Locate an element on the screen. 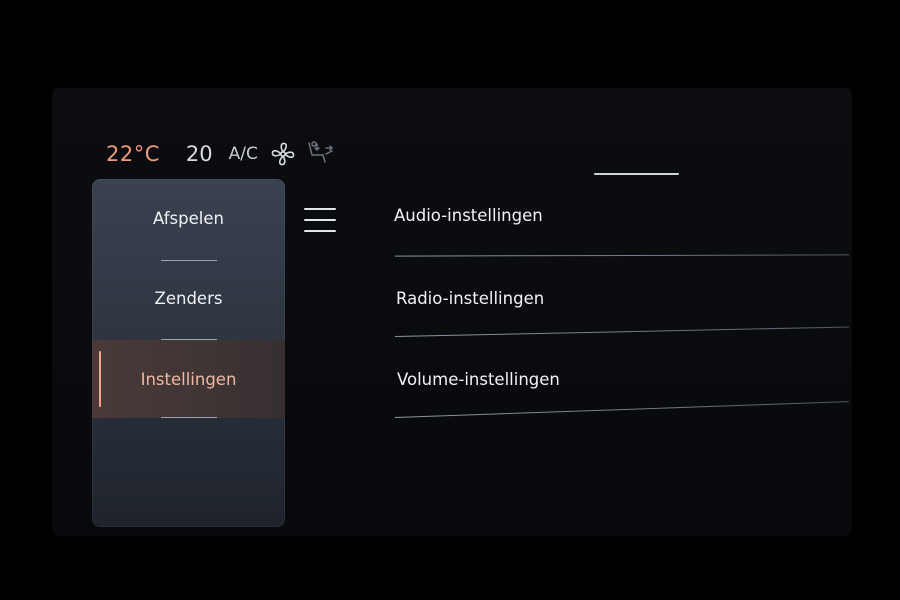 The height and width of the screenshot is (600, 900). seat-airflow-icon is located at coordinates (320, 154).